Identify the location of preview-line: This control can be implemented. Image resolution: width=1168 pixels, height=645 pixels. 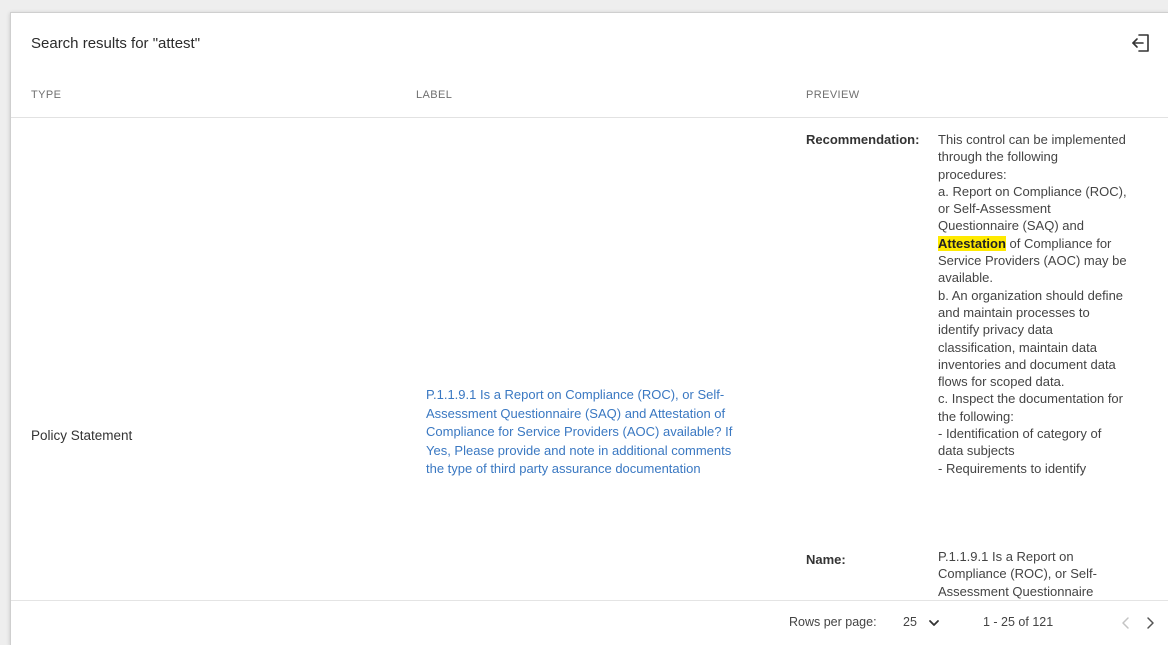
(1032, 139).